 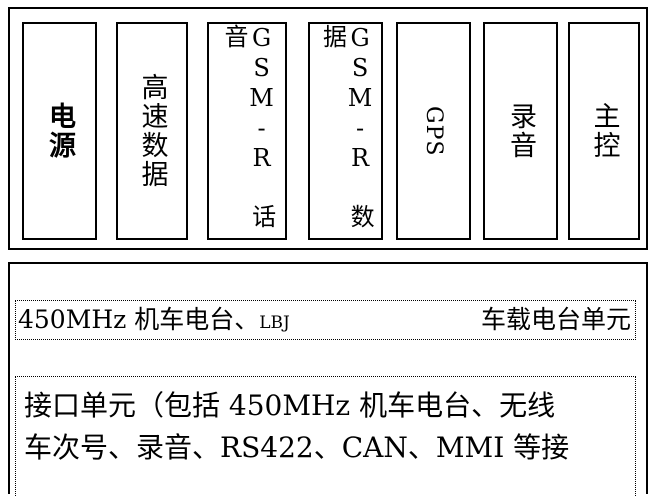 What do you see at coordinates (346, 127) in the screenshot?
I see `module-label: GSM-R 数据` at bounding box center [346, 127].